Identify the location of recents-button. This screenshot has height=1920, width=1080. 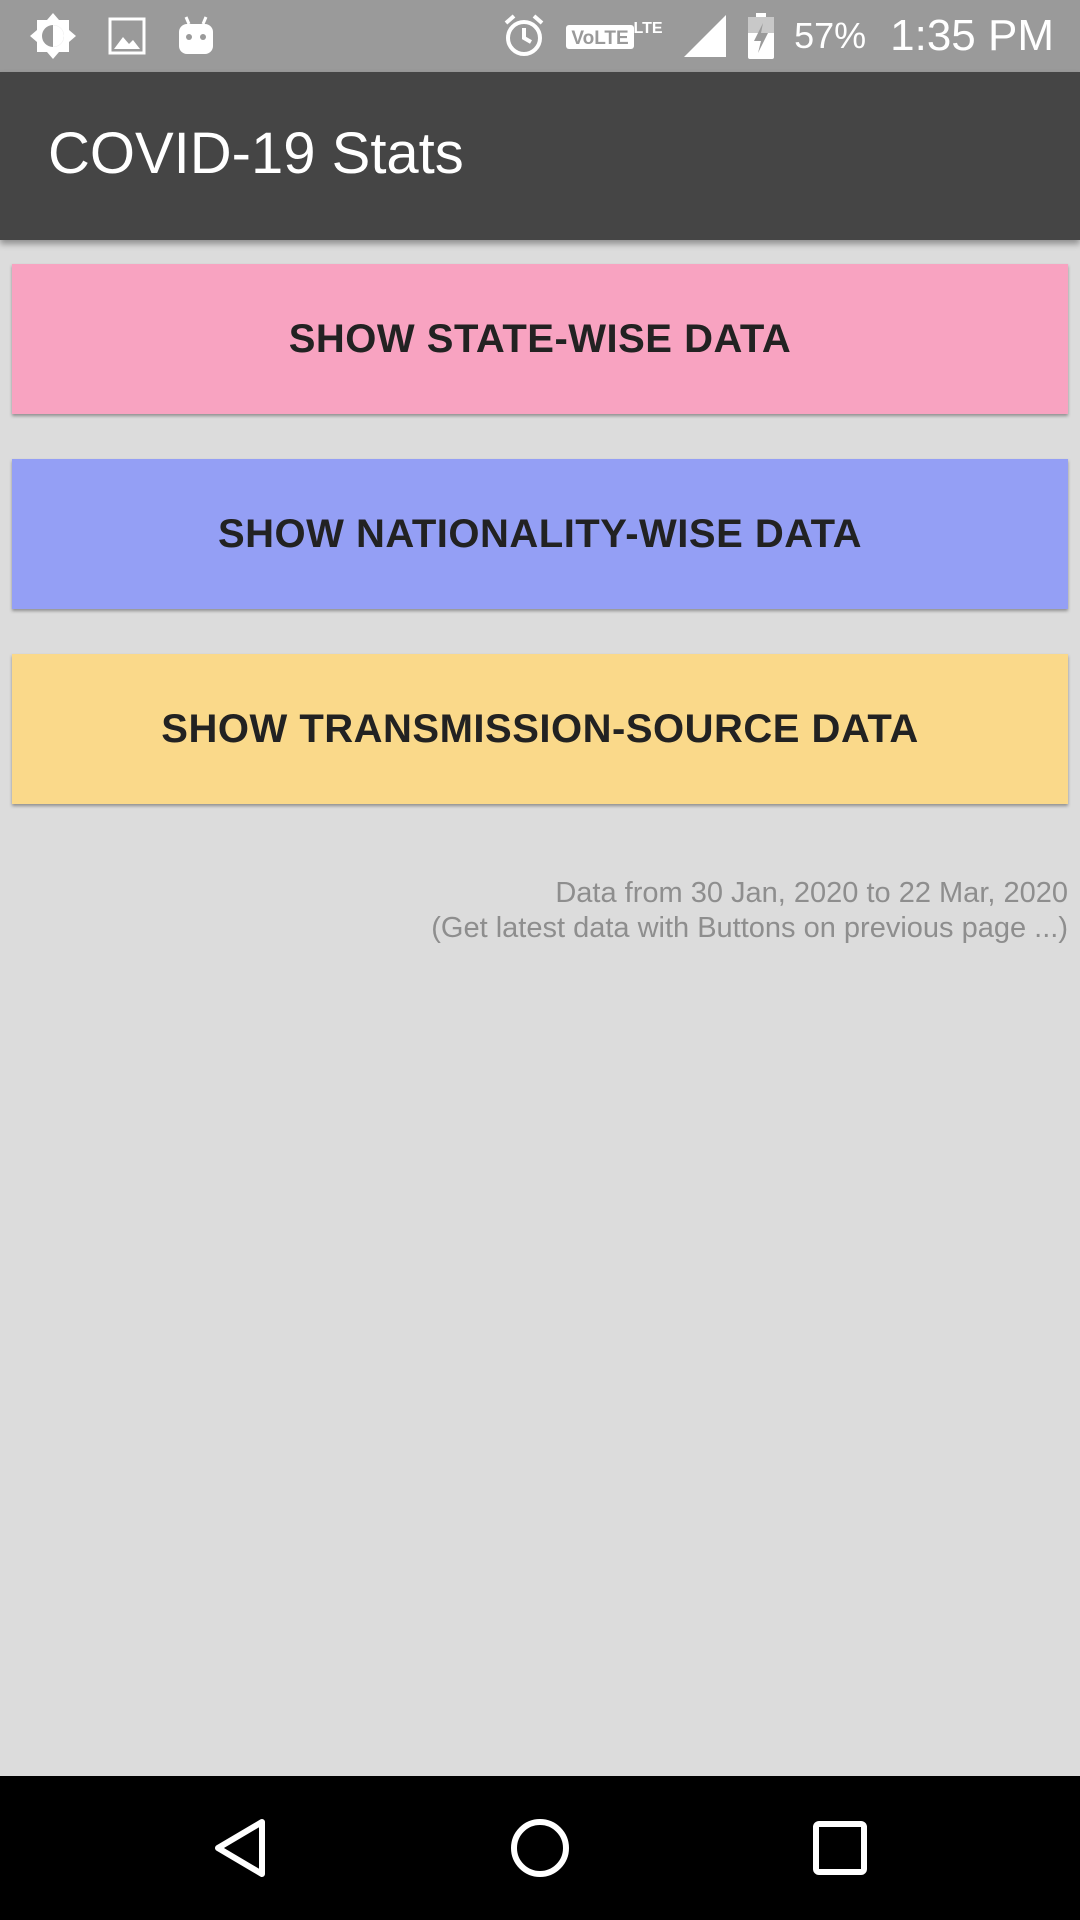
(840, 1848).